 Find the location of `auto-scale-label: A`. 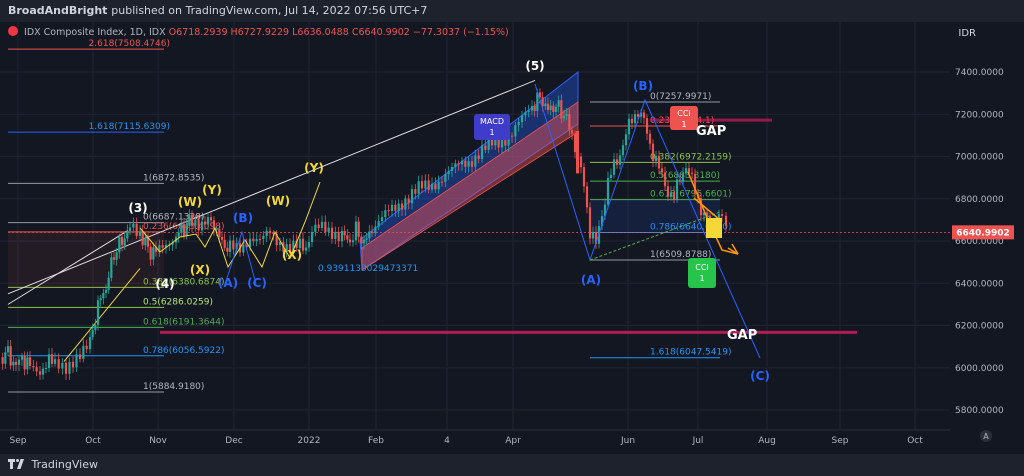

auto-scale-label: A is located at coordinates (986, 436).